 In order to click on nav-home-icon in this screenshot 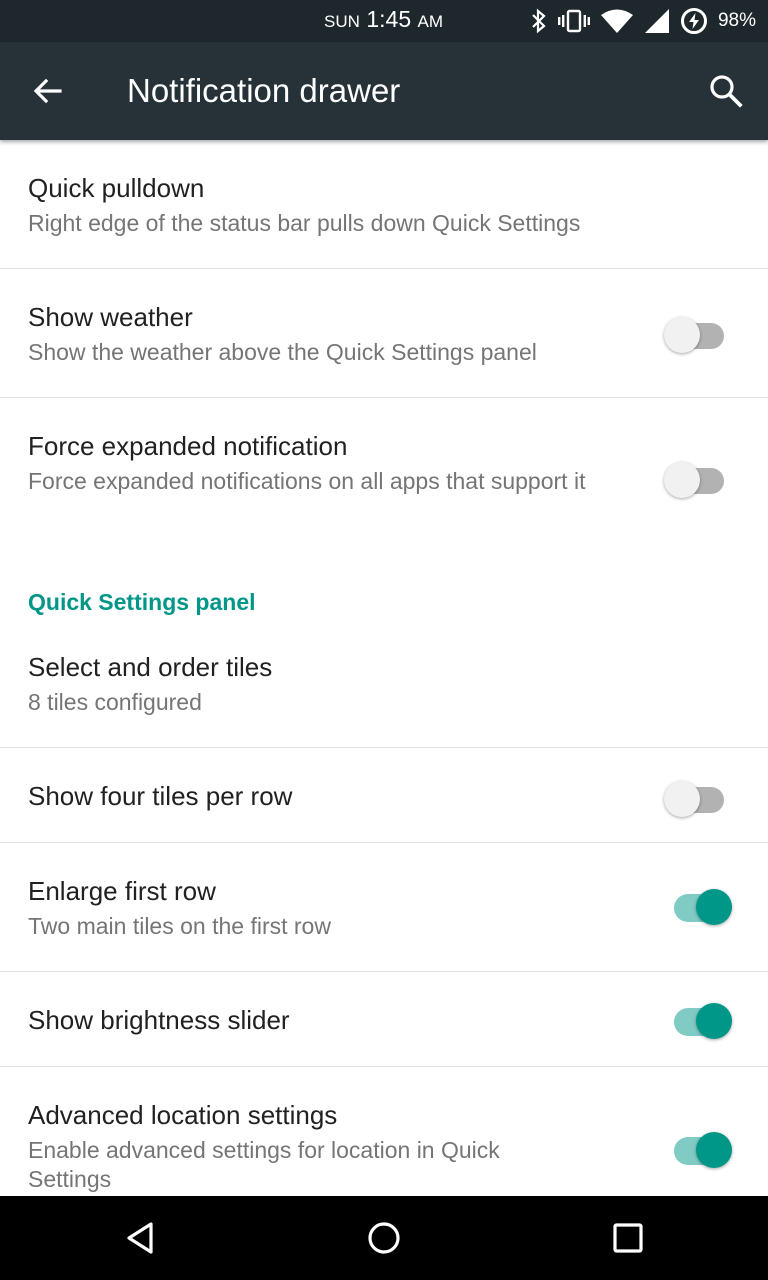, I will do `click(384, 1238)`.